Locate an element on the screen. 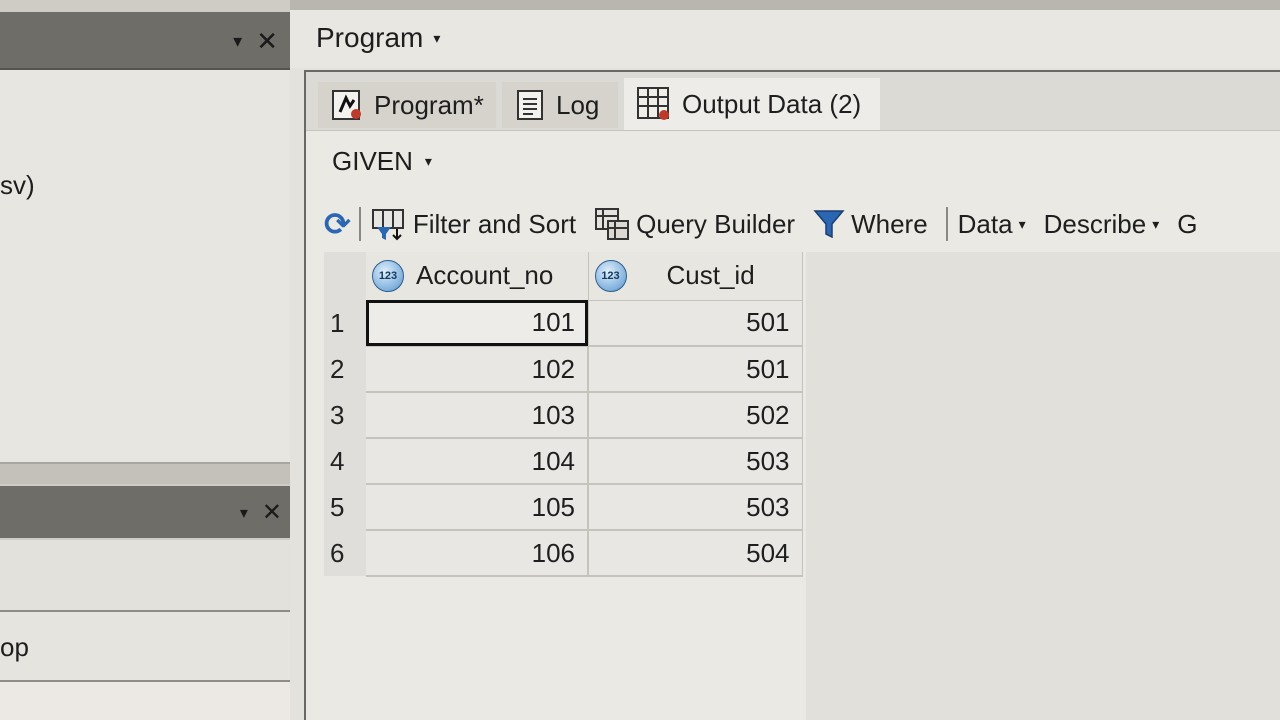  table-row: 3 103 502 is located at coordinates (563, 415).